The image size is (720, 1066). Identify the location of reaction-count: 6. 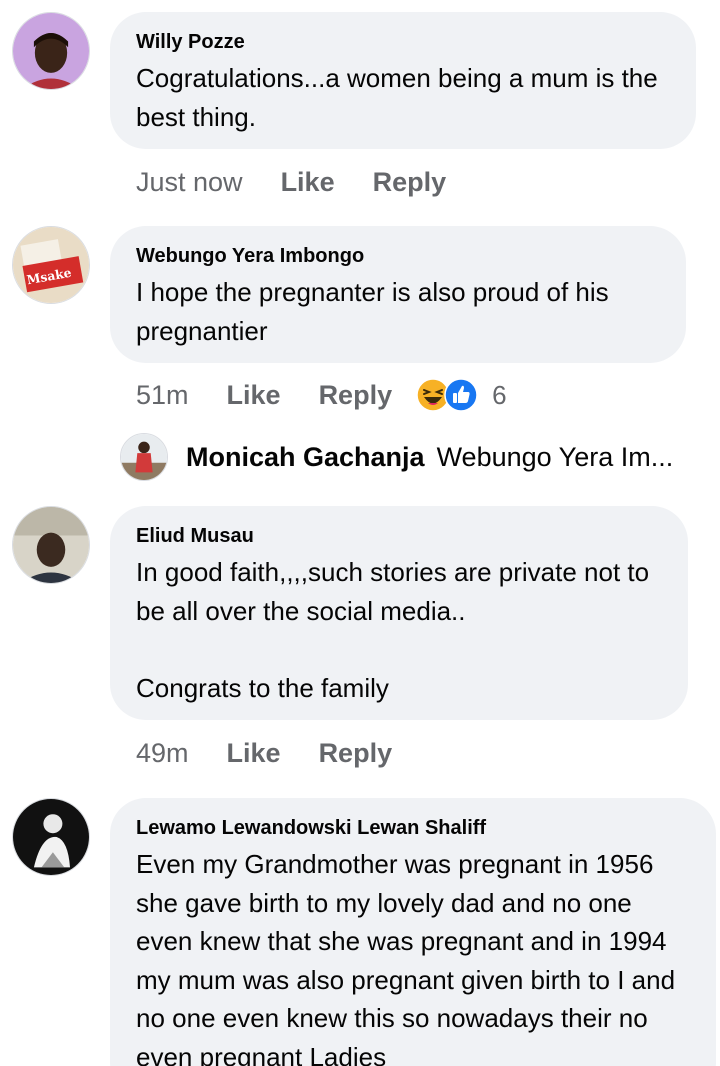
(499, 394).